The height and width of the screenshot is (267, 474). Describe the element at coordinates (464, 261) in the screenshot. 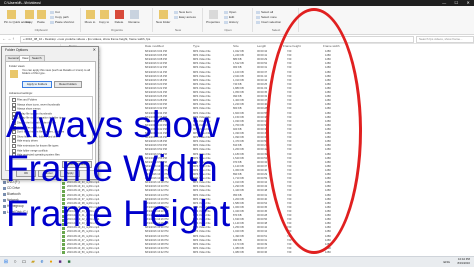

I see `clock: 10:42 PM 8/19/2016` at that location.